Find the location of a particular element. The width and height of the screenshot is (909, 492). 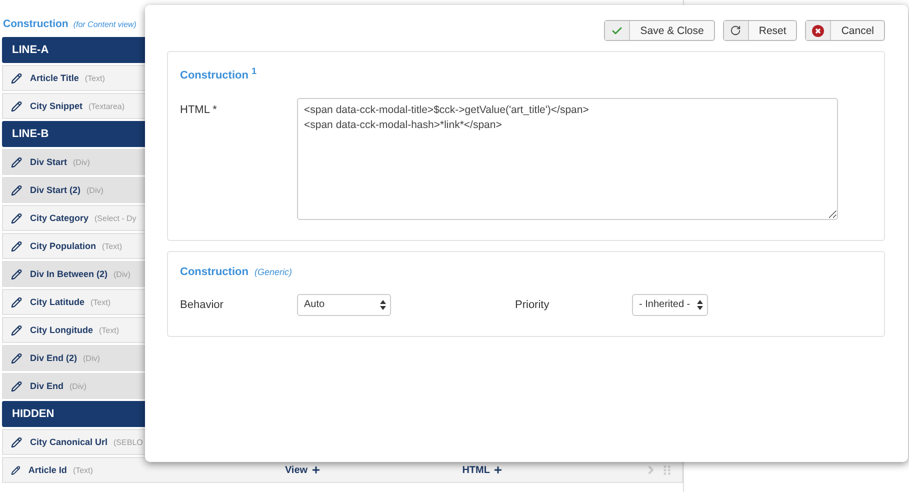

field-name: City Category is located at coordinates (59, 218).